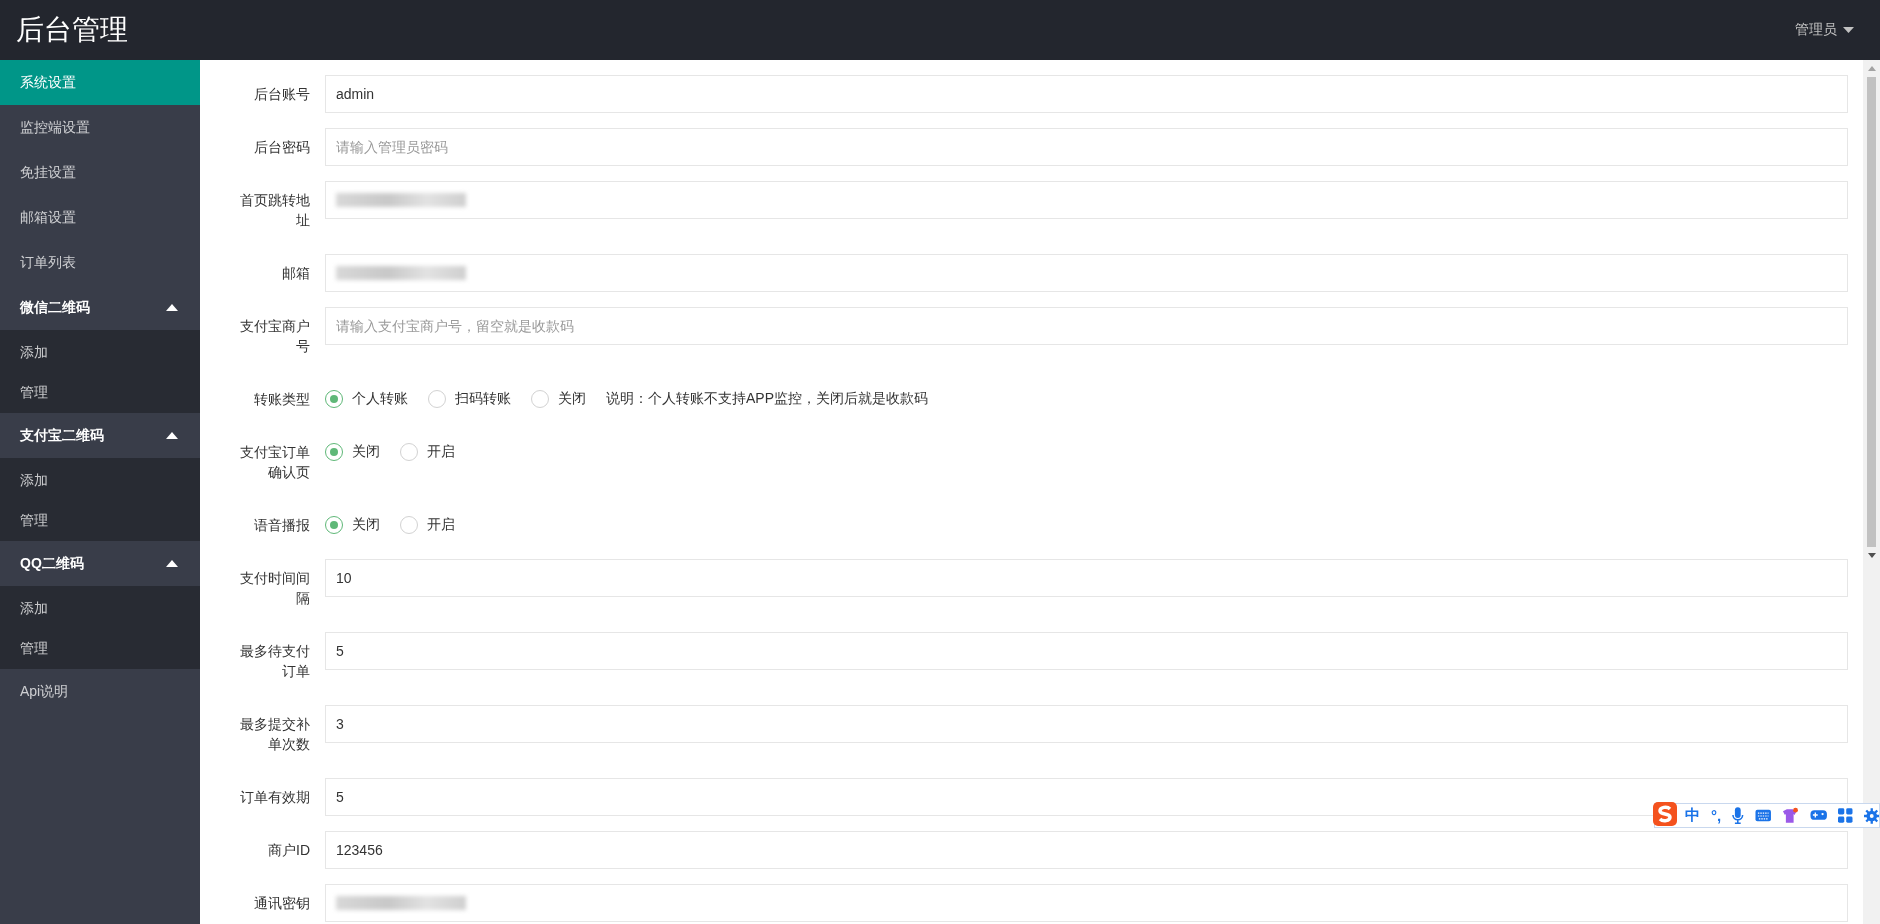 This screenshot has height=924, width=1880. Describe the element at coordinates (1871, 555) in the screenshot. I see `scroll-down-icon` at that location.